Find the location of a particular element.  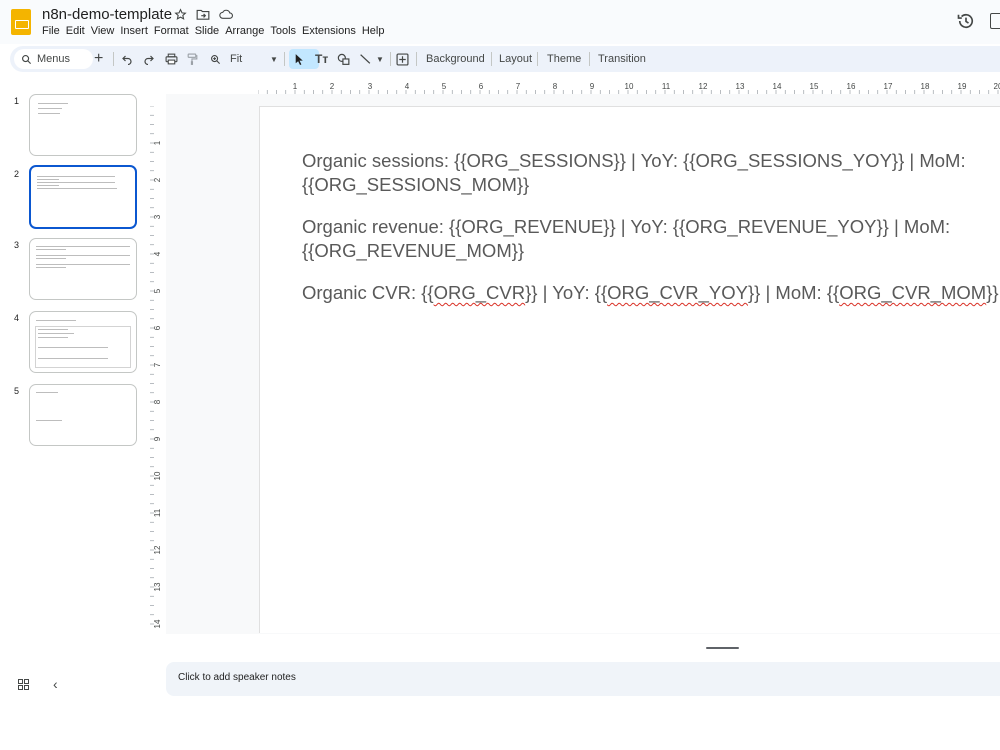

slide-number: 1 is located at coordinates (17, 101).